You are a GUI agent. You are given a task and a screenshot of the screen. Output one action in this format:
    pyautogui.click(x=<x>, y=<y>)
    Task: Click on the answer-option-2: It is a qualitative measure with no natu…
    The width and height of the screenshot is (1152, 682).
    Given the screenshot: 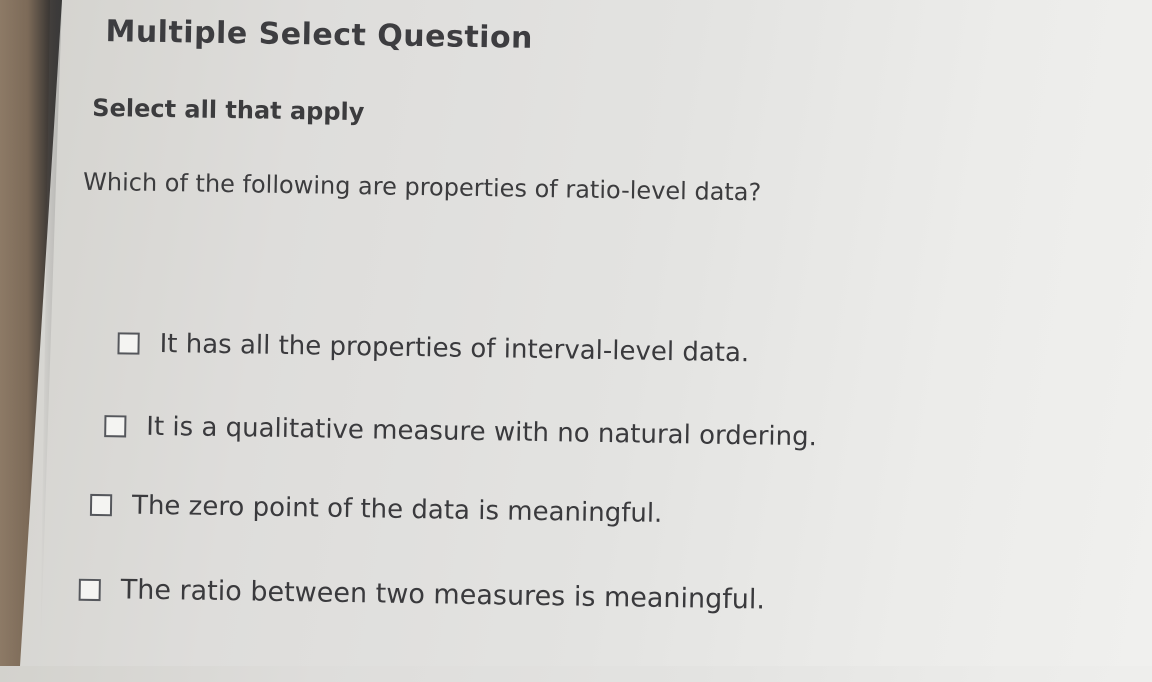 What is the action you would take?
    pyautogui.click(x=460, y=431)
    